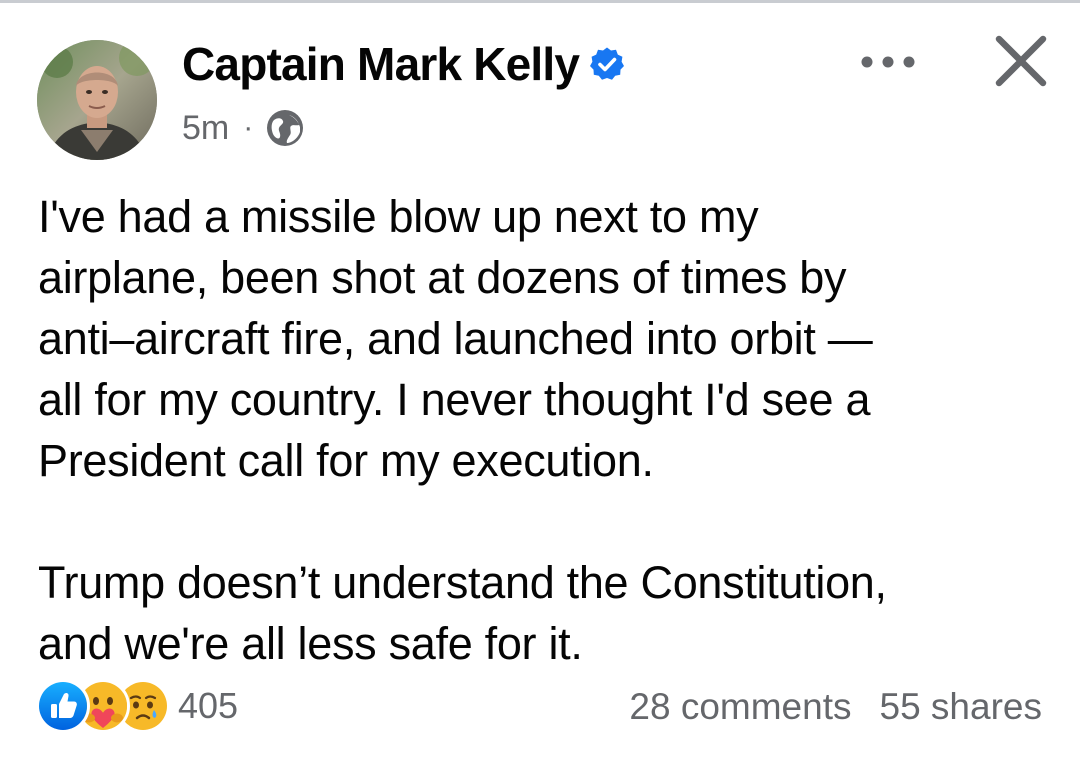 Image resolution: width=1080 pixels, height=780 pixels. I want to click on author-avatar, so click(97, 100).